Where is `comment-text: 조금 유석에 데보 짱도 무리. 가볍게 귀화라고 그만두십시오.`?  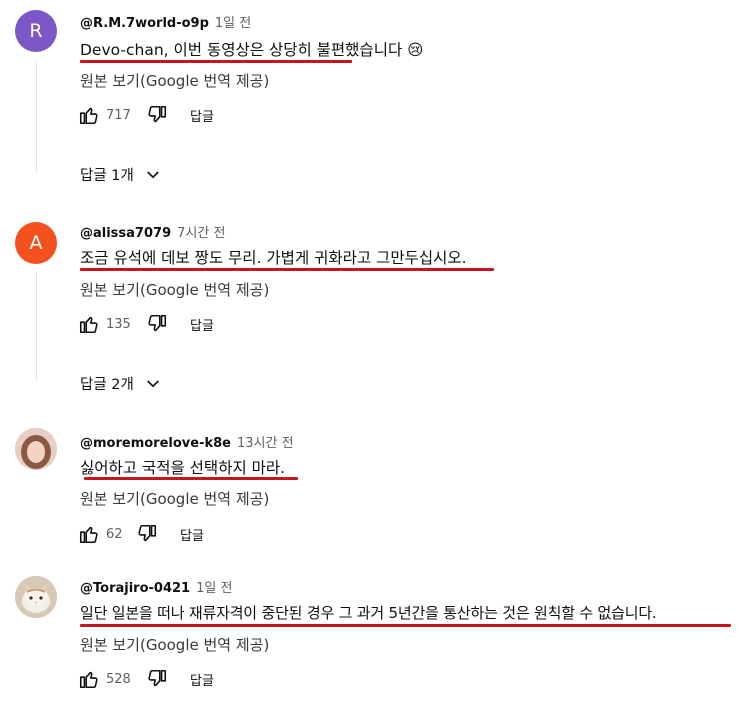
comment-text: 조금 유석에 데보 짱도 무리. 가볍게 귀화라고 그만두십시오. is located at coordinates (273, 258).